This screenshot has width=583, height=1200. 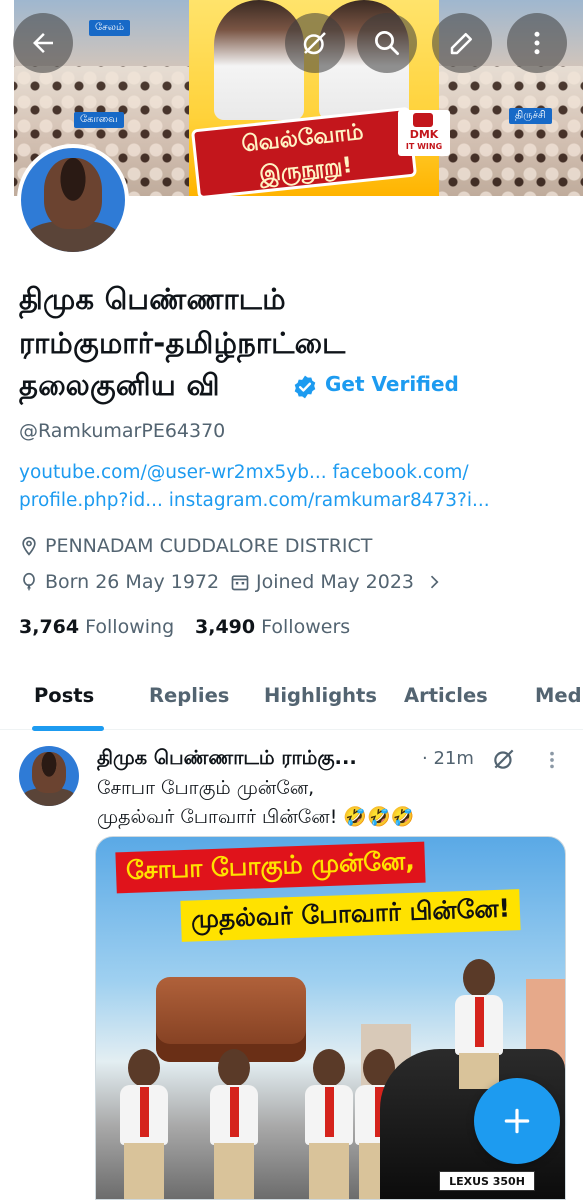 I want to click on tab-articles: Articles, so click(x=446, y=695).